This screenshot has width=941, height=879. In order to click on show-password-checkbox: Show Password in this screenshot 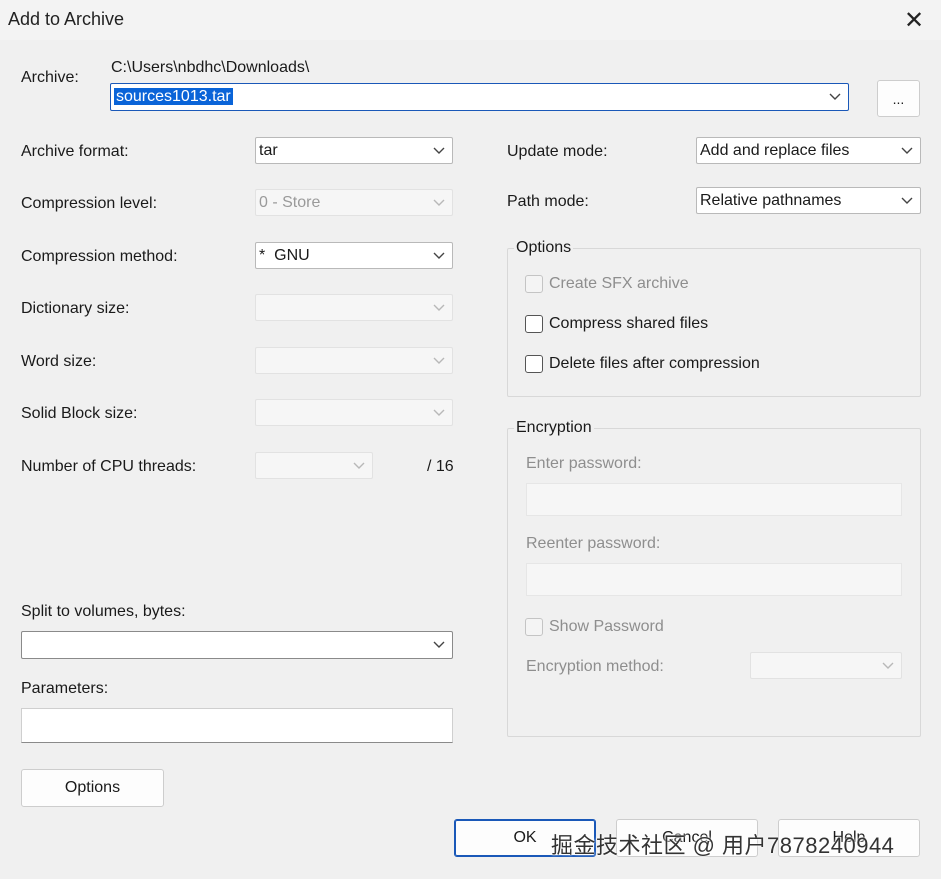, I will do `click(594, 627)`.